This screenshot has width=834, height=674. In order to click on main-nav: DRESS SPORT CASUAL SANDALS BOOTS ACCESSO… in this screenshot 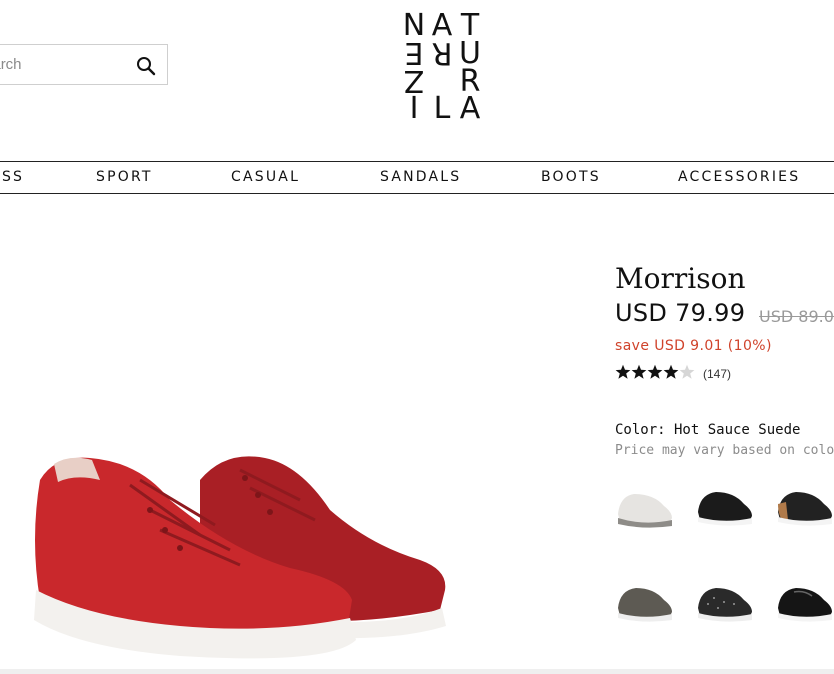, I will do `click(417, 177)`.